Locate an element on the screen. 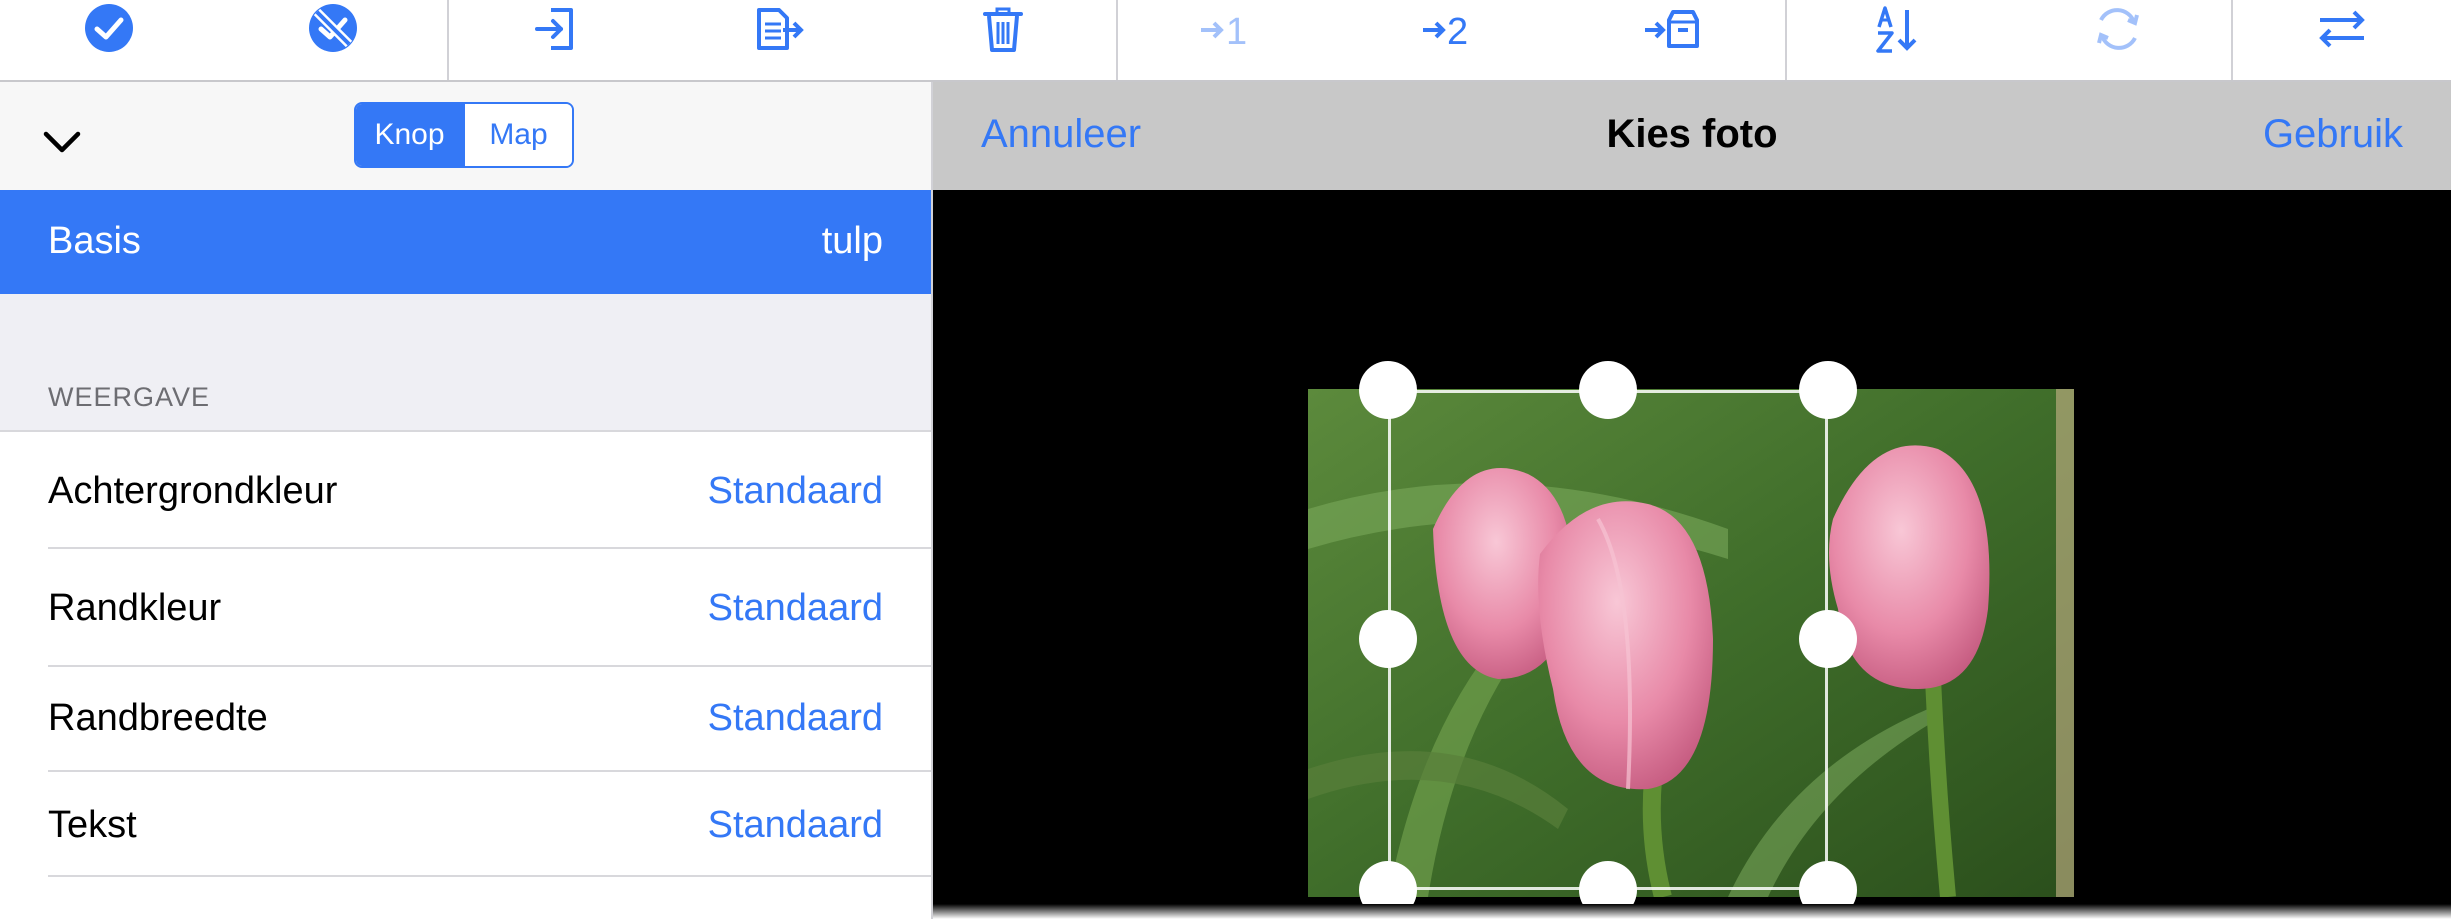 This screenshot has width=2451, height=919. bottom-edge is located at coordinates (1692, 911).